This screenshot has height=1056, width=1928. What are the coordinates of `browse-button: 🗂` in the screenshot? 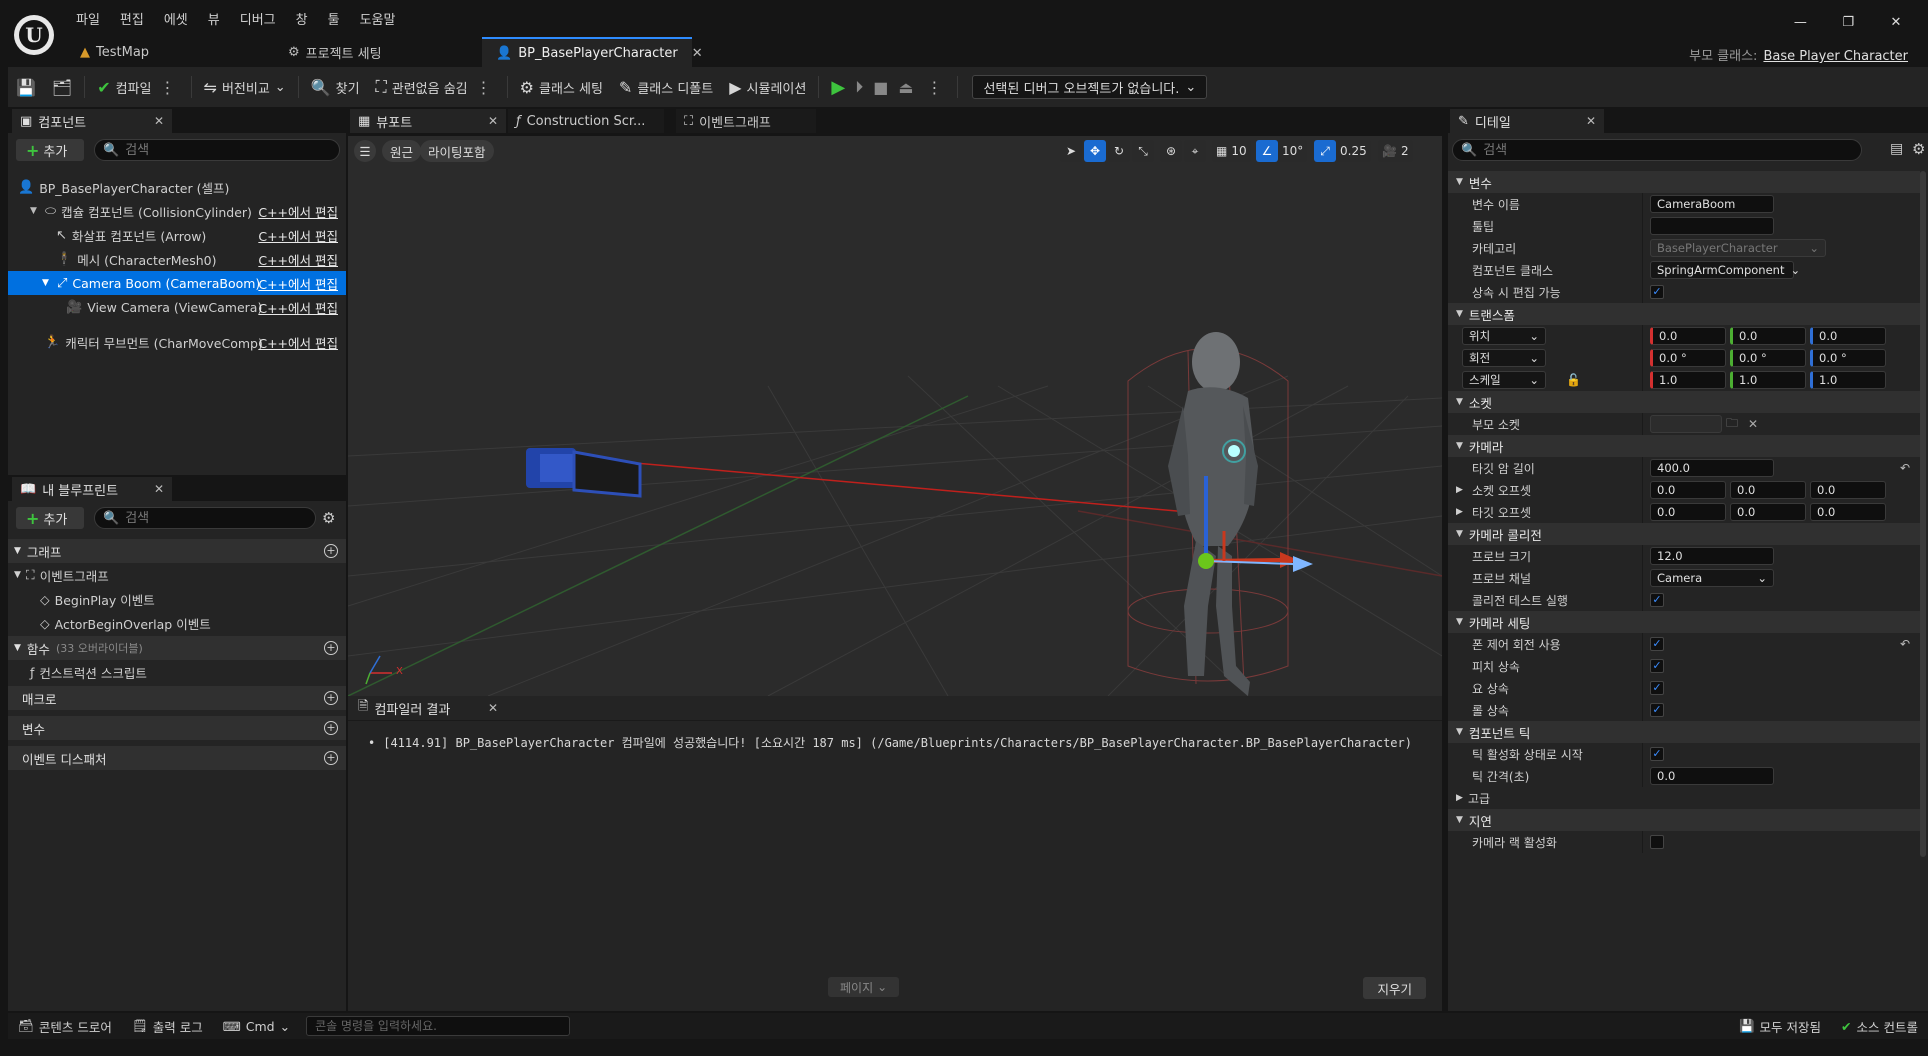 It's located at (62, 87).